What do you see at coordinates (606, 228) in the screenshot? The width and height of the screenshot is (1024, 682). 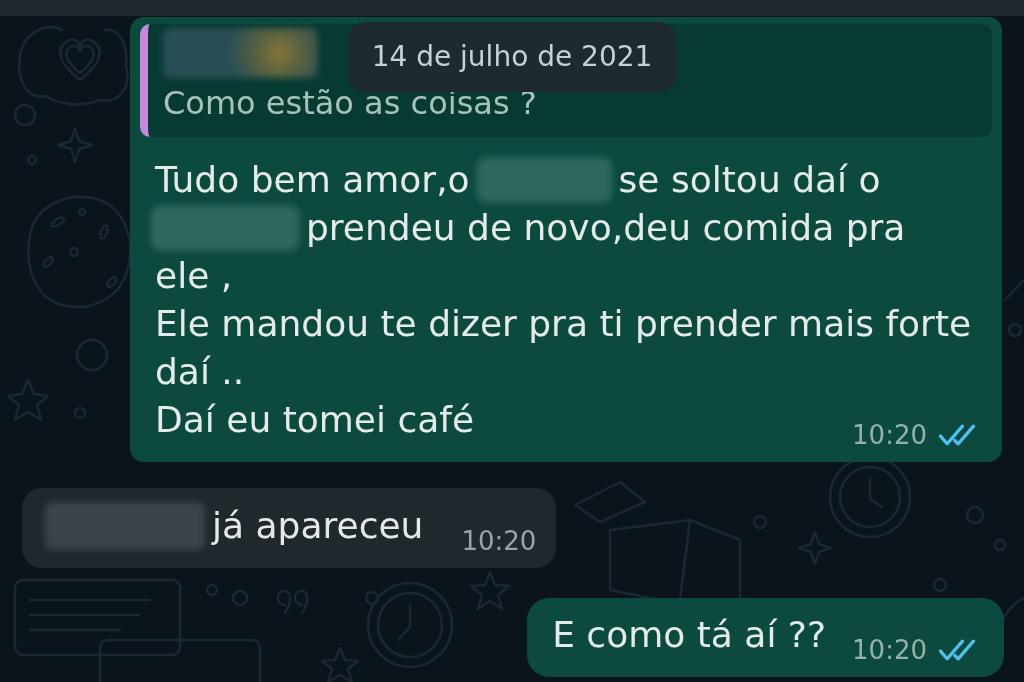 I see `message-text: prendeu de novo,deu comida pra` at bounding box center [606, 228].